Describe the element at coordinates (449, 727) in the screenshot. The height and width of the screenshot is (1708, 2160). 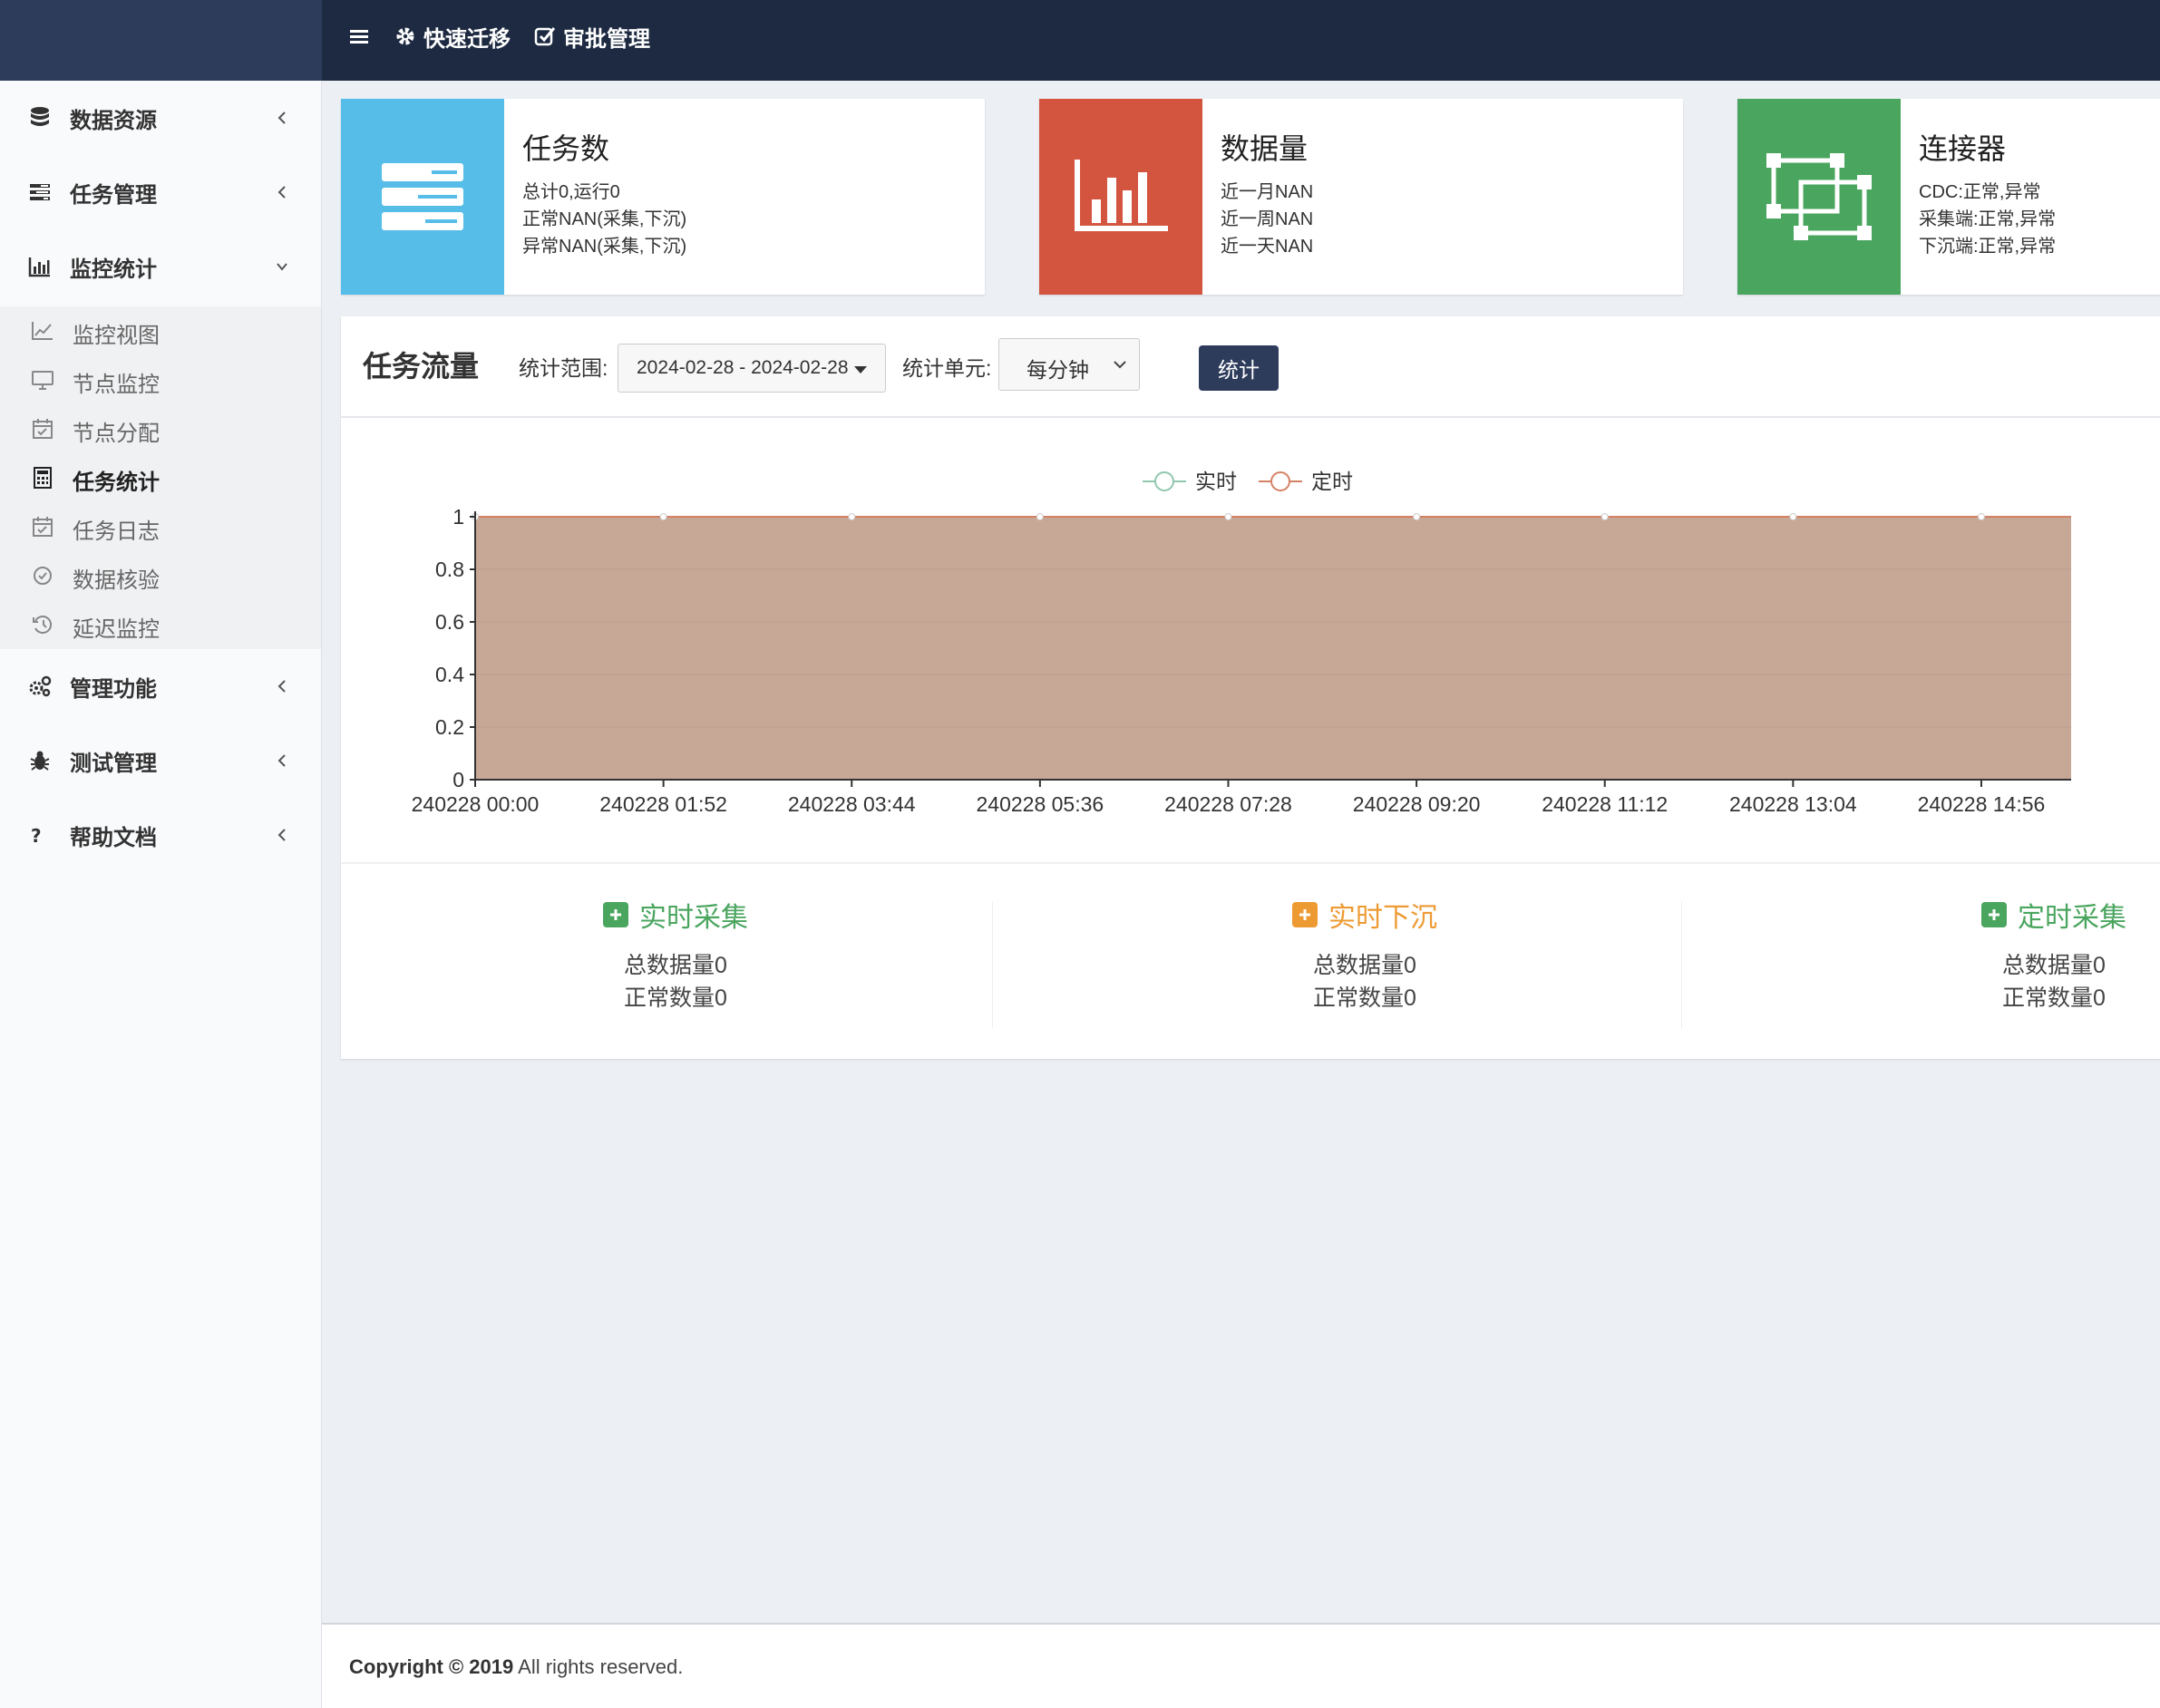
I see `y-tick-label: 0.2` at that location.